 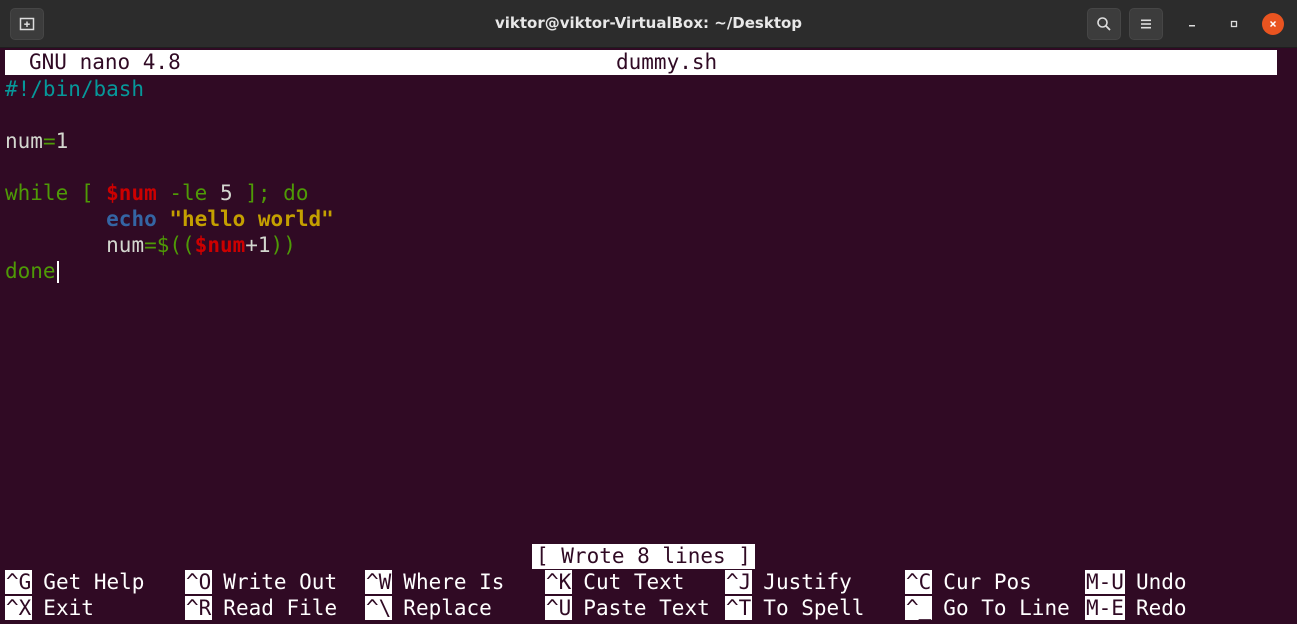 I want to click on shortcut-justify: ^J Justify, so click(x=788, y=582).